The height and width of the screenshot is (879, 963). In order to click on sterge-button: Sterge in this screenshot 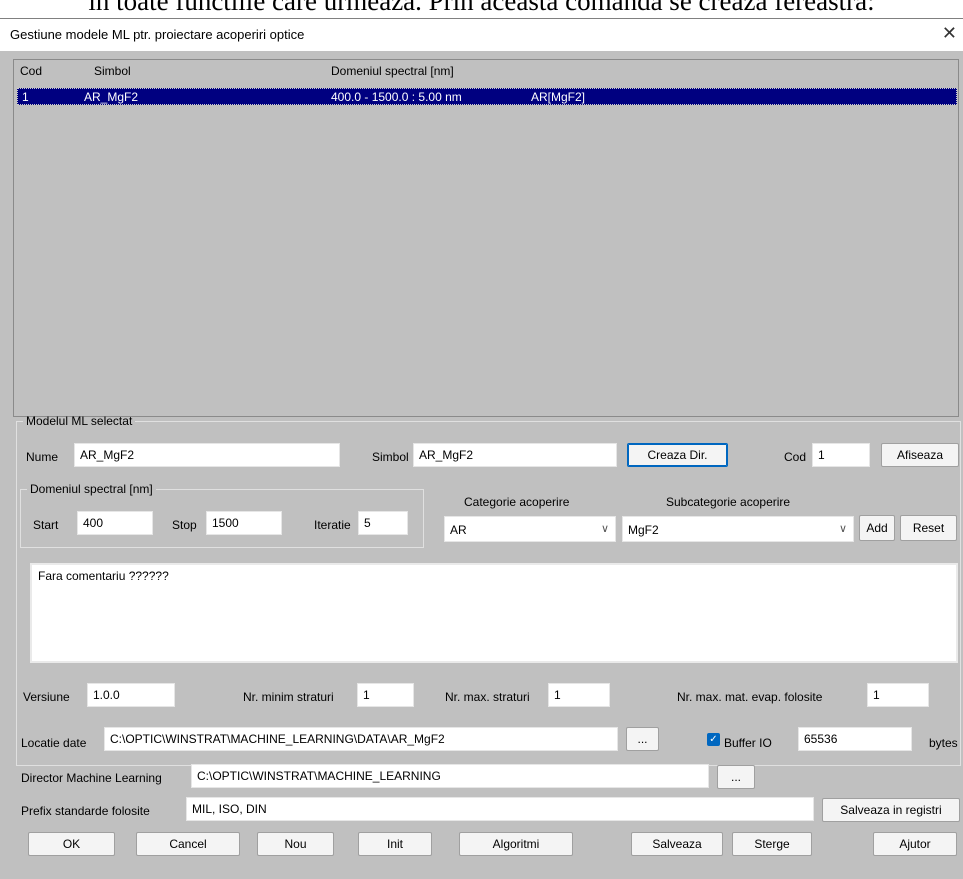, I will do `click(772, 844)`.